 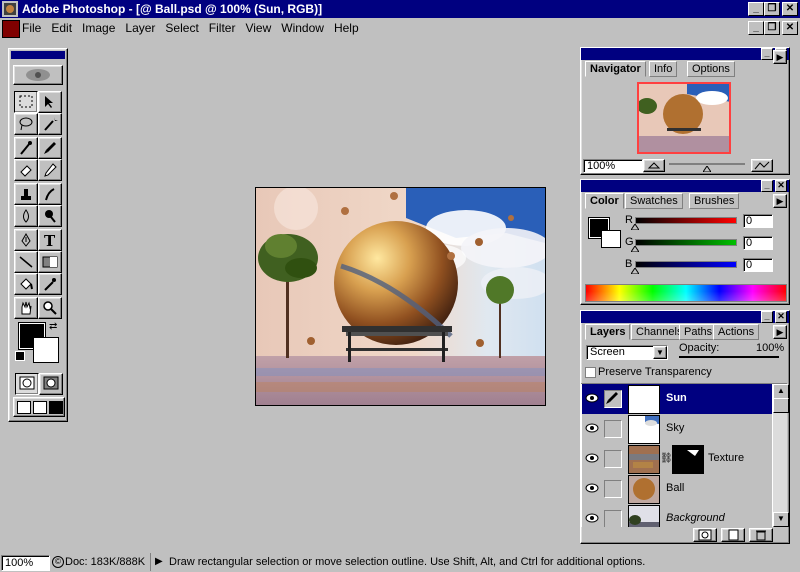 What do you see at coordinates (26, 194) in the screenshot?
I see `rubber-stamp-tool` at bounding box center [26, 194].